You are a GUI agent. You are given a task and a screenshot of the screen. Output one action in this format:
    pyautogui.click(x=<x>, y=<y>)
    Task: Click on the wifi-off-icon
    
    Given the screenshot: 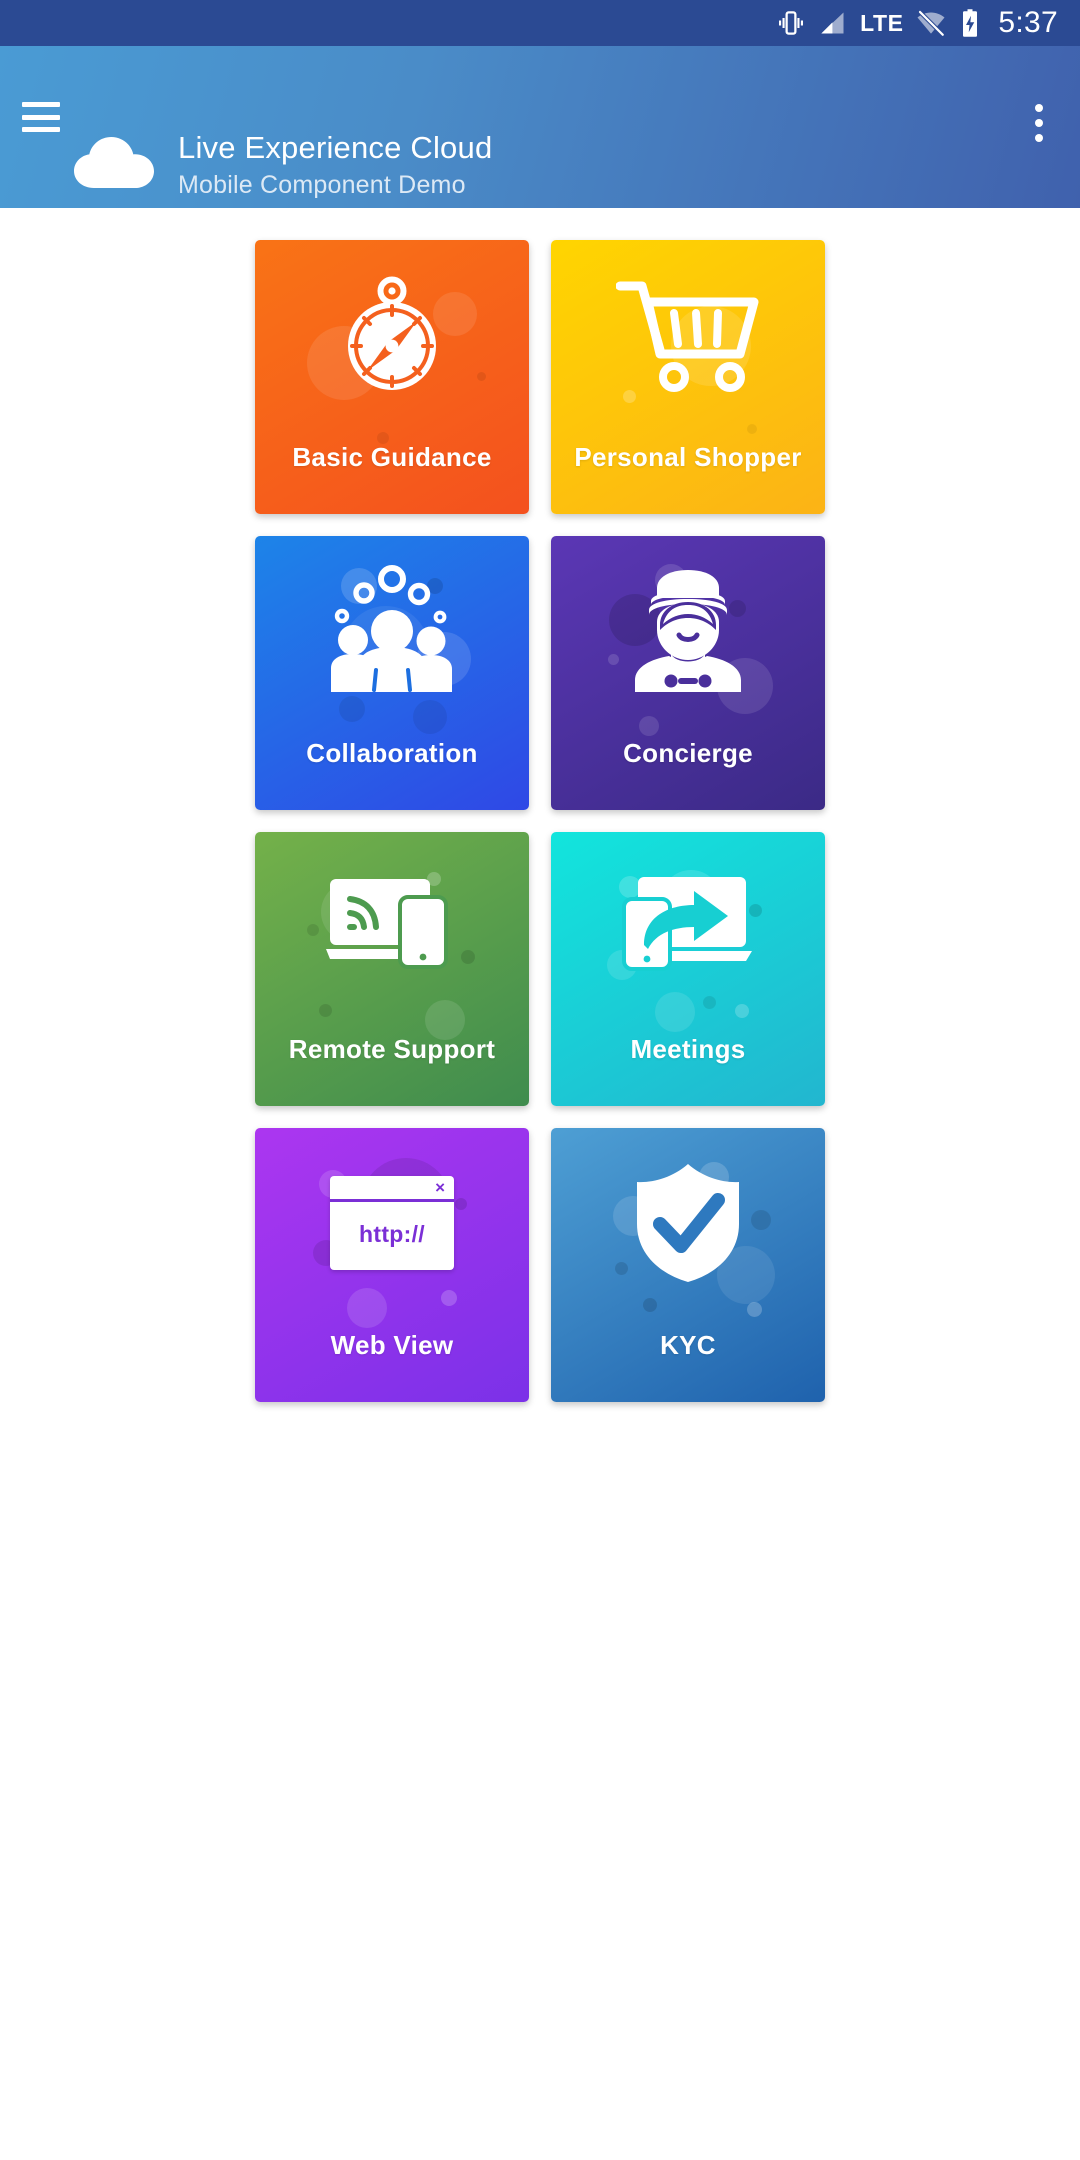 What is the action you would take?
    pyautogui.click(x=931, y=23)
    